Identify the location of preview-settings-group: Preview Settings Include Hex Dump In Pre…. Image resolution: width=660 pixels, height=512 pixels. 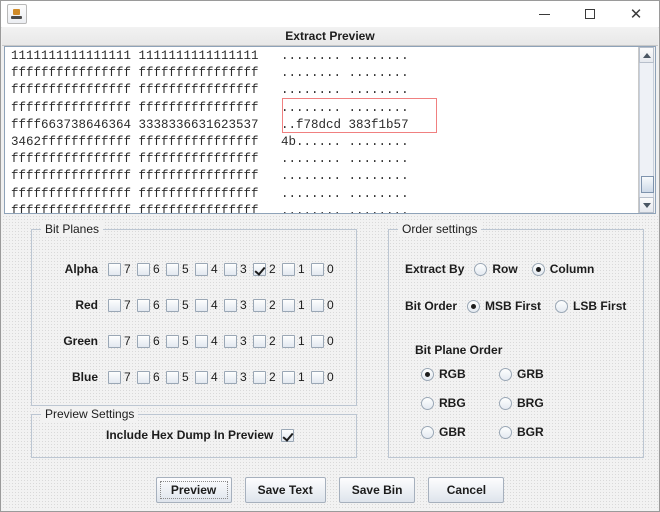
(194, 432).